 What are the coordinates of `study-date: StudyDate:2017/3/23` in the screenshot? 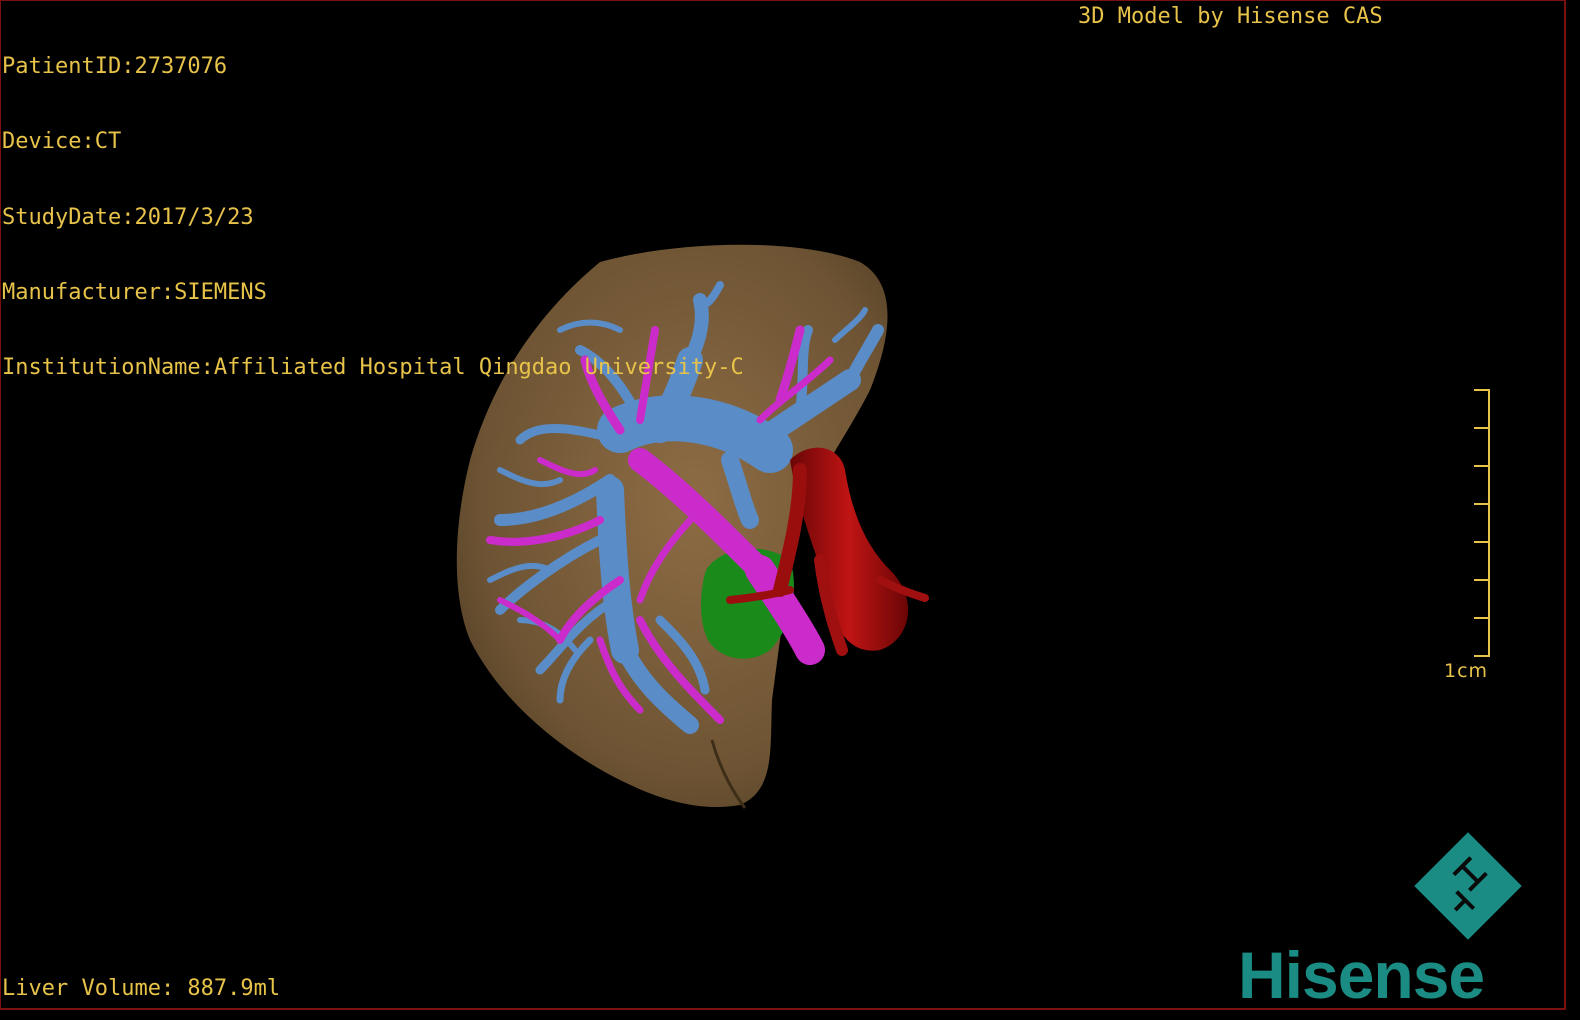 It's located at (128, 217).